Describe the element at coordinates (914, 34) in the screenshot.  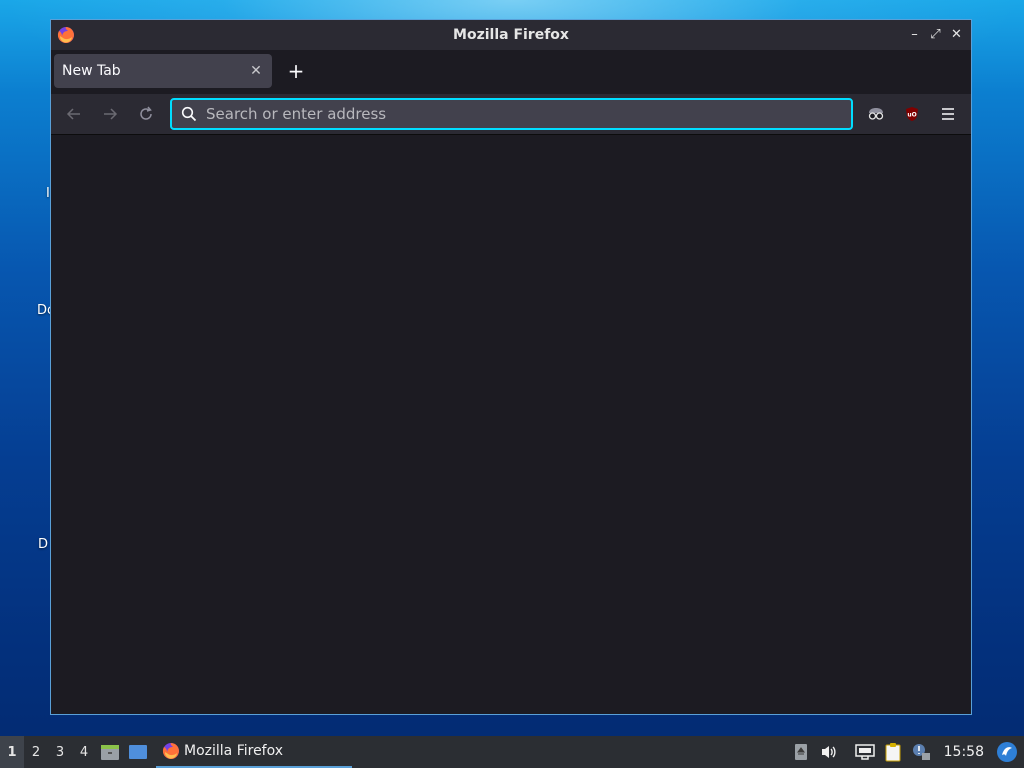
I see `minimize-button: –` at that location.